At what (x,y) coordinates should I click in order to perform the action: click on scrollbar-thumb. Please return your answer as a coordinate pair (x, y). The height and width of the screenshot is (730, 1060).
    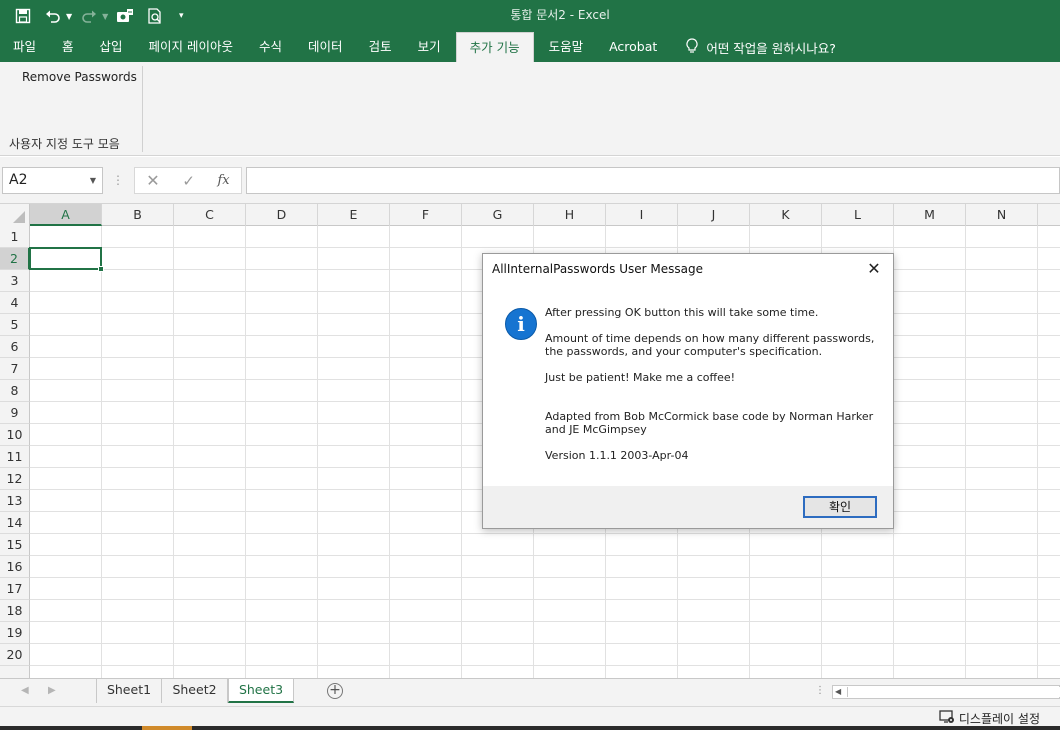
    Looking at the image, I should click on (953, 692).